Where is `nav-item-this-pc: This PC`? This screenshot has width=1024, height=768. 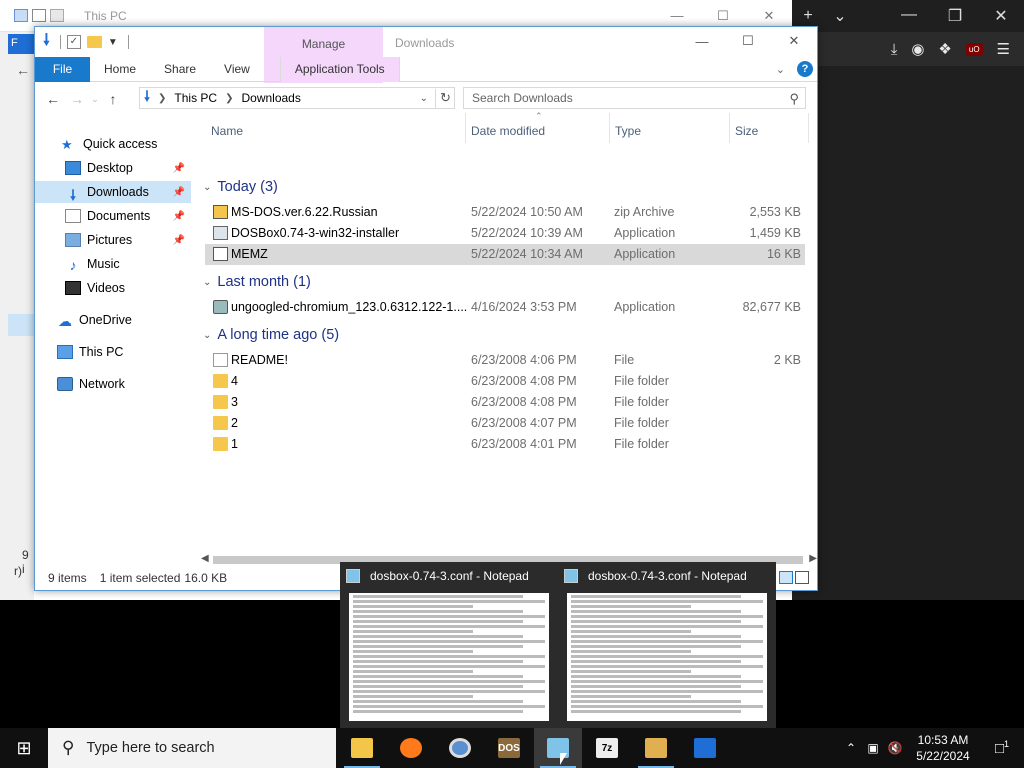
nav-item-this-pc: This PC is located at coordinates (113, 352).